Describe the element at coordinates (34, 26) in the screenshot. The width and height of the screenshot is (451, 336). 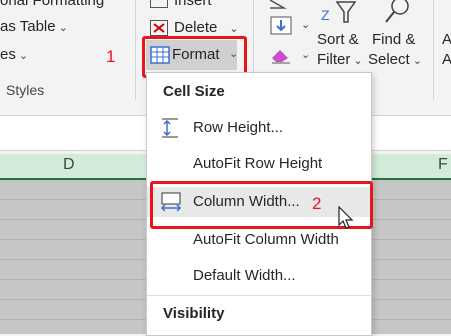
I see `format-as-table-button: as Table ⌄` at that location.